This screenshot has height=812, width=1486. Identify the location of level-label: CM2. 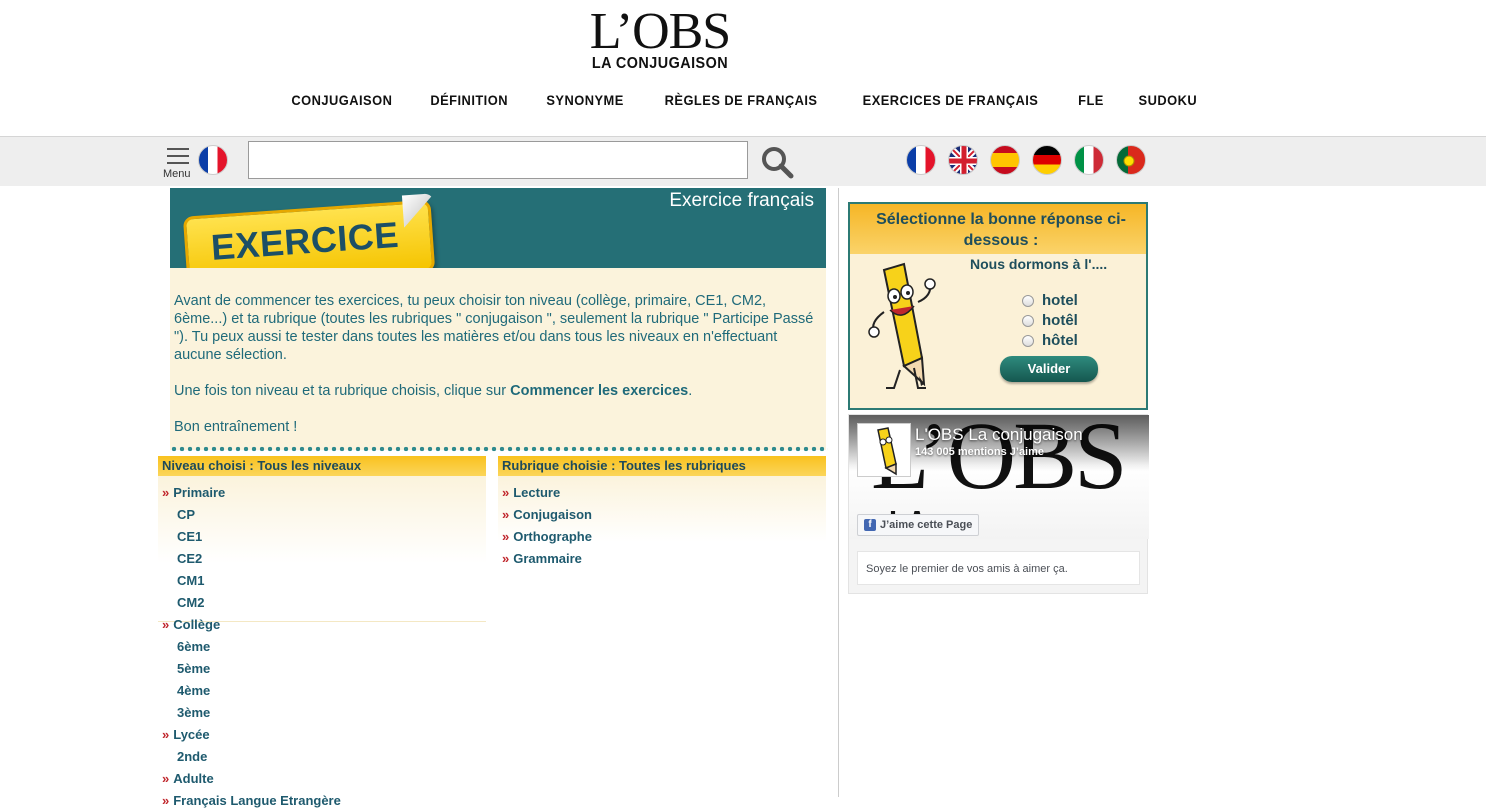
(191, 602).